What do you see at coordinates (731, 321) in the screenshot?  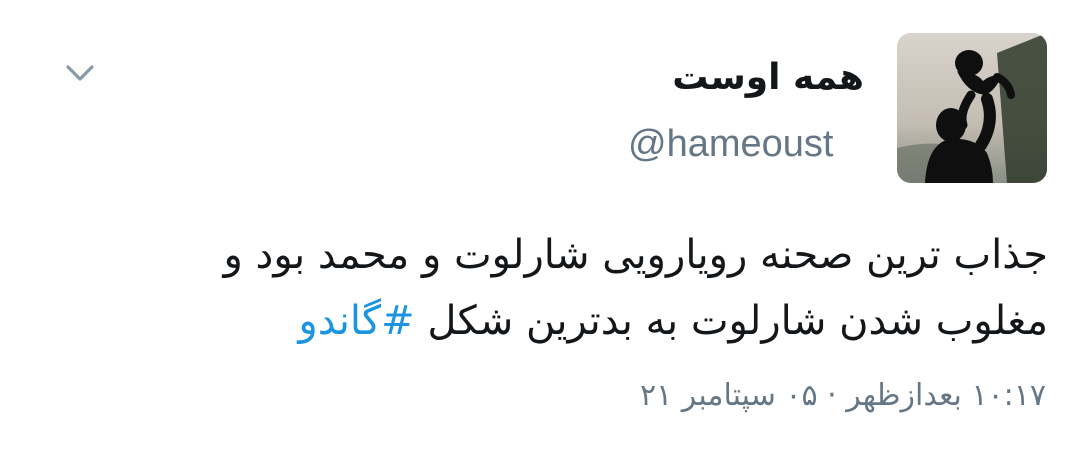 I see `tweet-text-line-2-body: مغلوب شدن شارلوت به بدترین شکل` at bounding box center [731, 321].